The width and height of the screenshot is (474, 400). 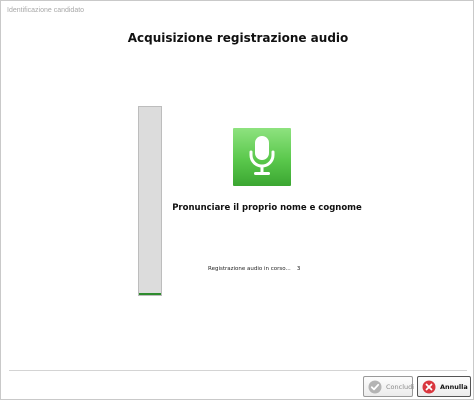 I want to click on recording-status: Registrazione audio in corso... 3, so click(x=254, y=269).